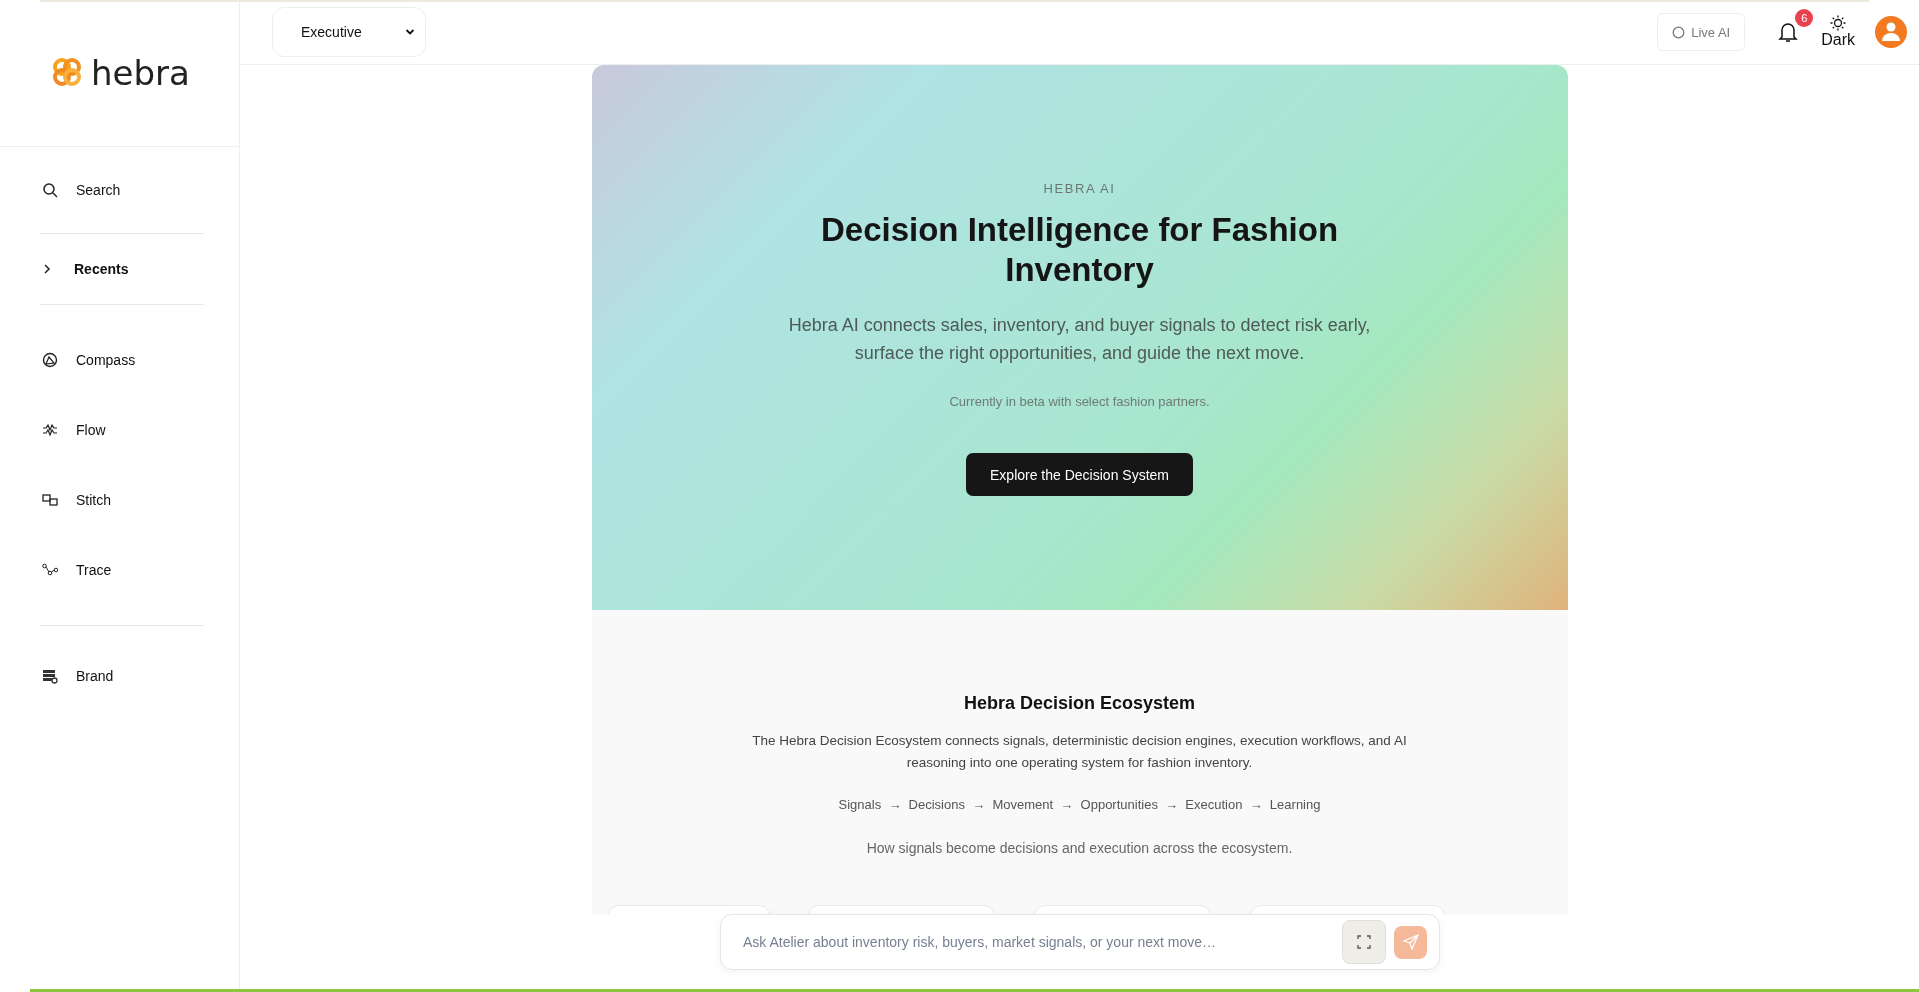 This screenshot has height=992, width=1919. What do you see at coordinates (410, 32) in the screenshot?
I see `chevron-down-icon` at bounding box center [410, 32].